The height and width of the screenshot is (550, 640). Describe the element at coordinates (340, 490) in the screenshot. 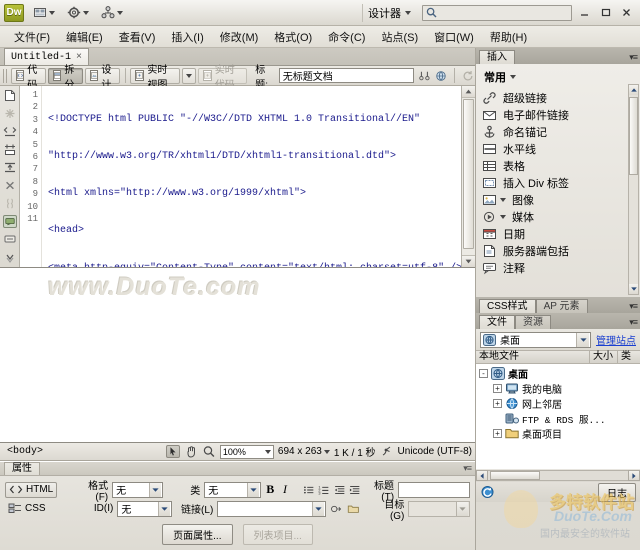

I see `outdent-icon` at that location.